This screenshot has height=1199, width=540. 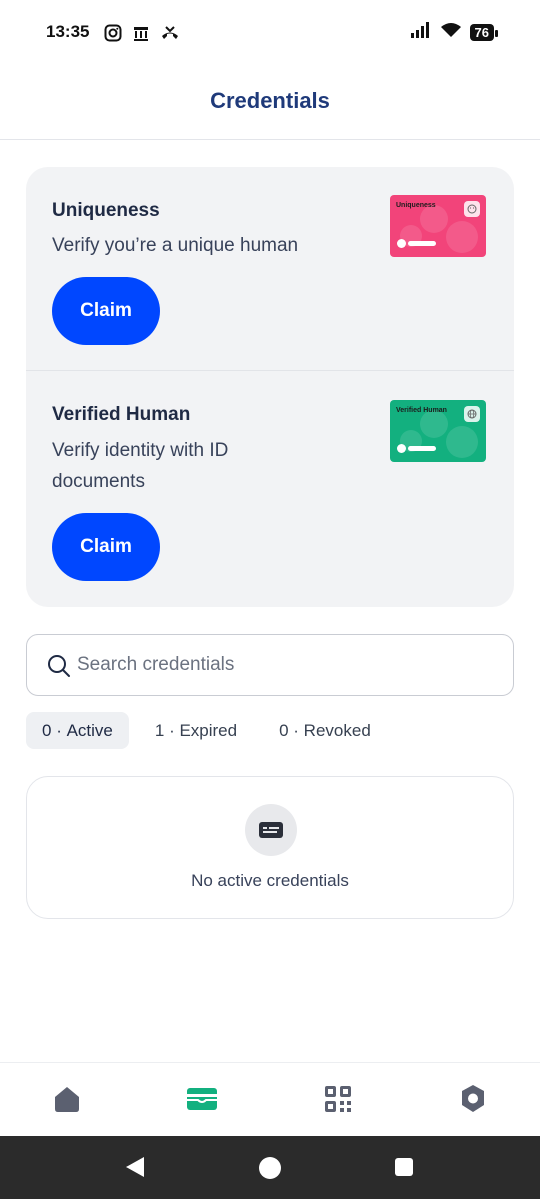 What do you see at coordinates (135, 1169) in the screenshot?
I see `back-icon` at bounding box center [135, 1169].